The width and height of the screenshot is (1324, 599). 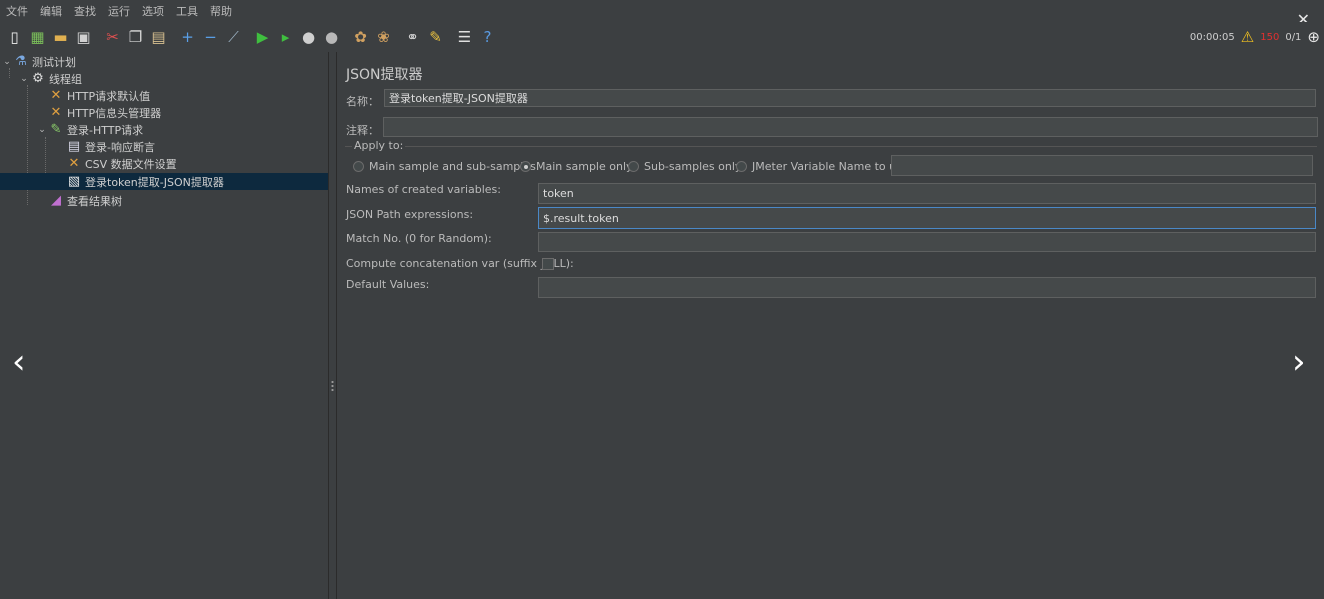 What do you see at coordinates (412, 37) in the screenshot?
I see `search-icon: ⚭` at bounding box center [412, 37].